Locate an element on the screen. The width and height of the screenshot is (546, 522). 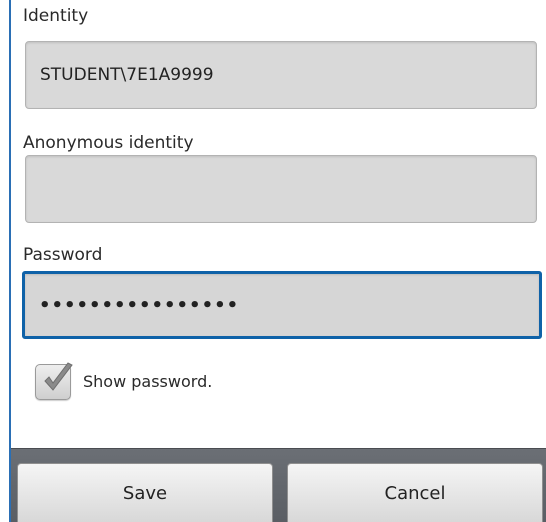
cancel-button: Cancel is located at coordinates (415, 492).